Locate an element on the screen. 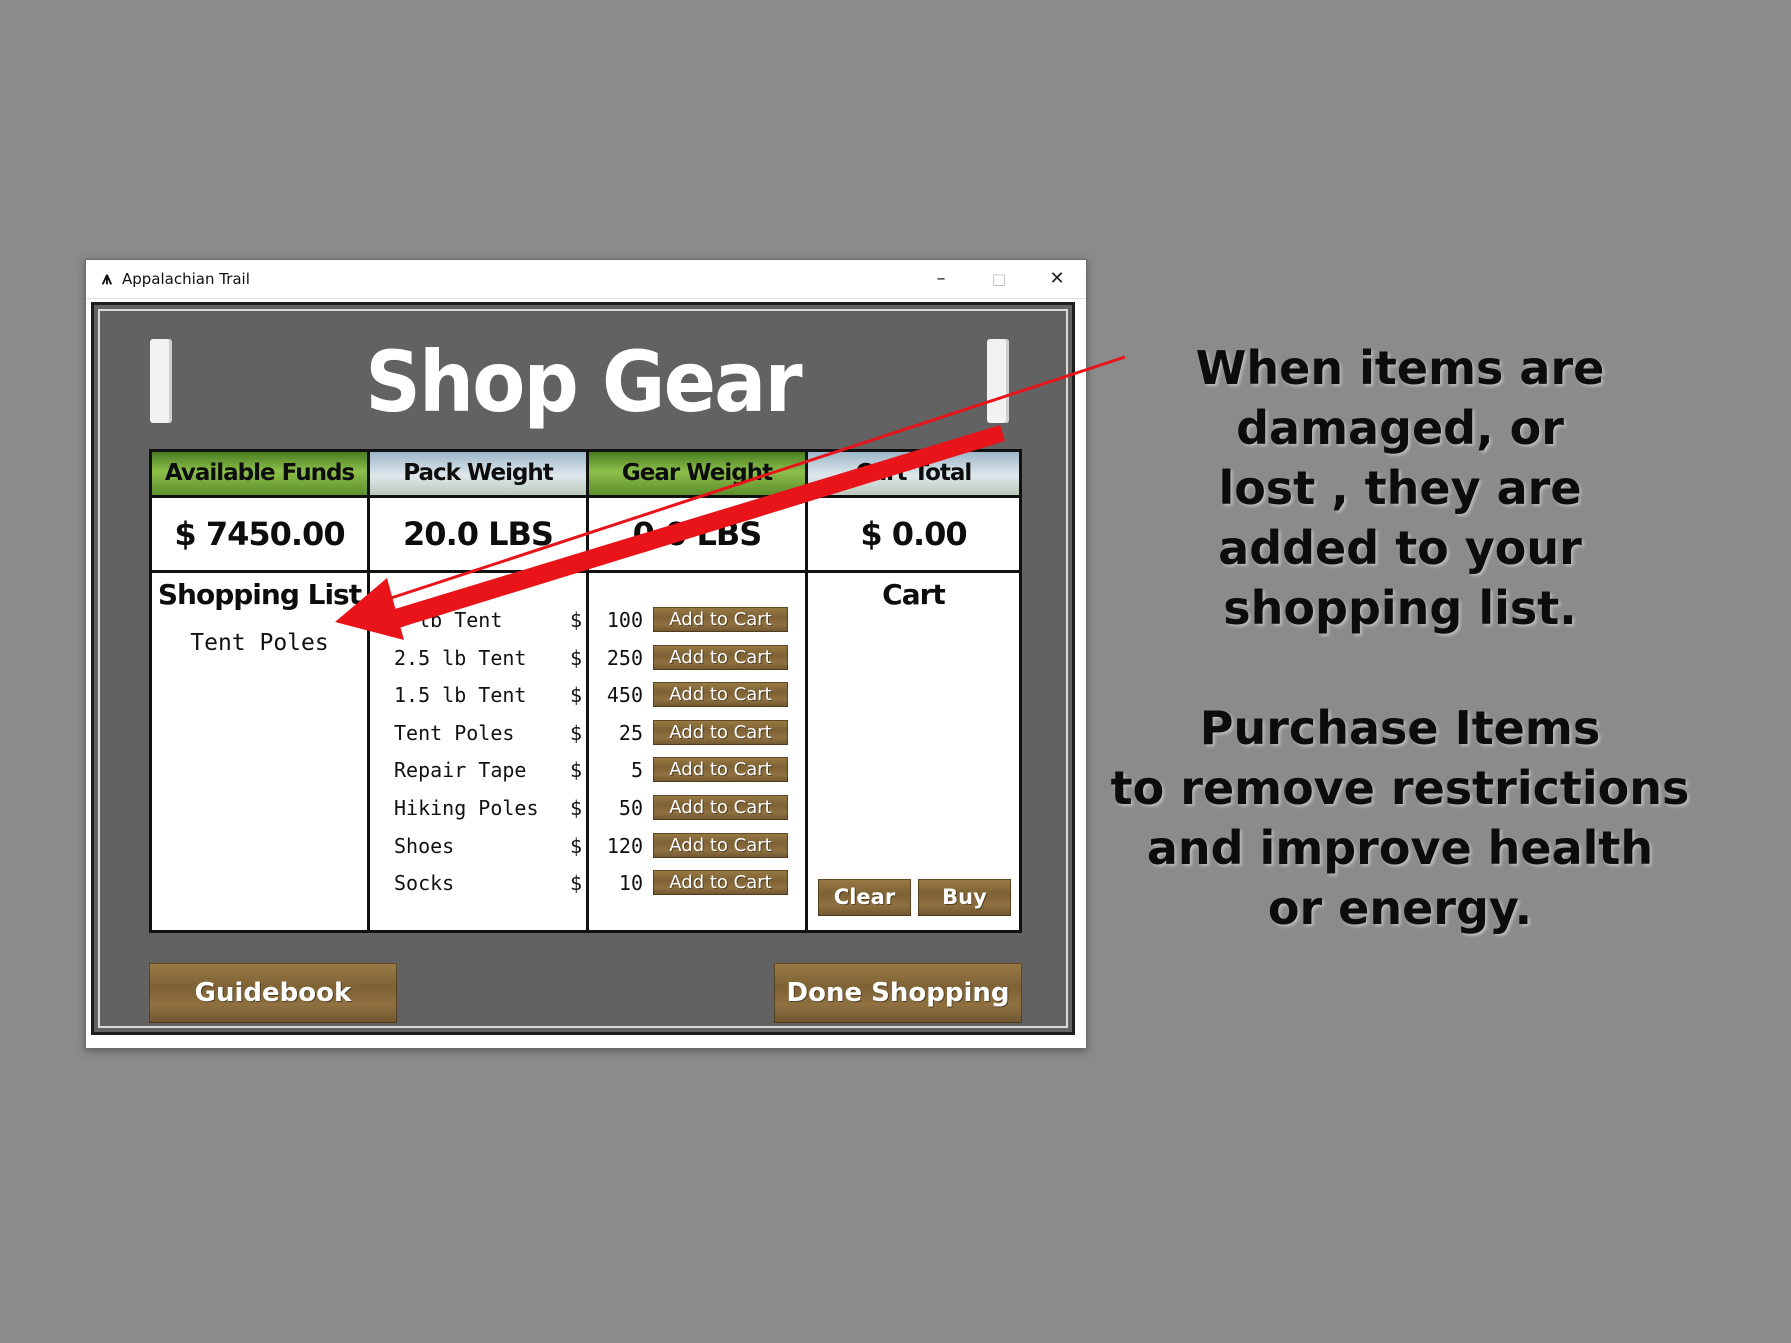  item-name: Hiking Poles is located at coordinates (466, 807).